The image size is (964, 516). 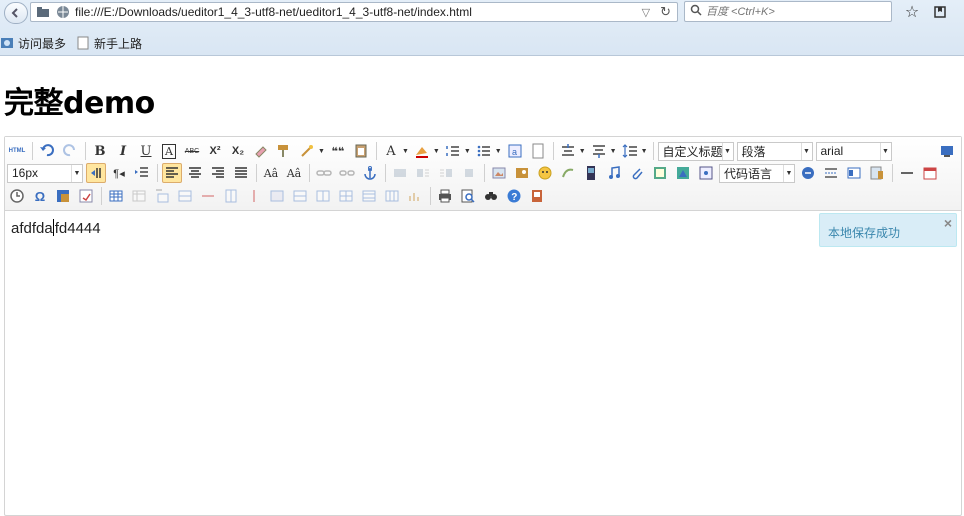 What do you see at coordinates (324, 173) in the screenshot?
I see `link-icon` at bounding box center [324, 173].